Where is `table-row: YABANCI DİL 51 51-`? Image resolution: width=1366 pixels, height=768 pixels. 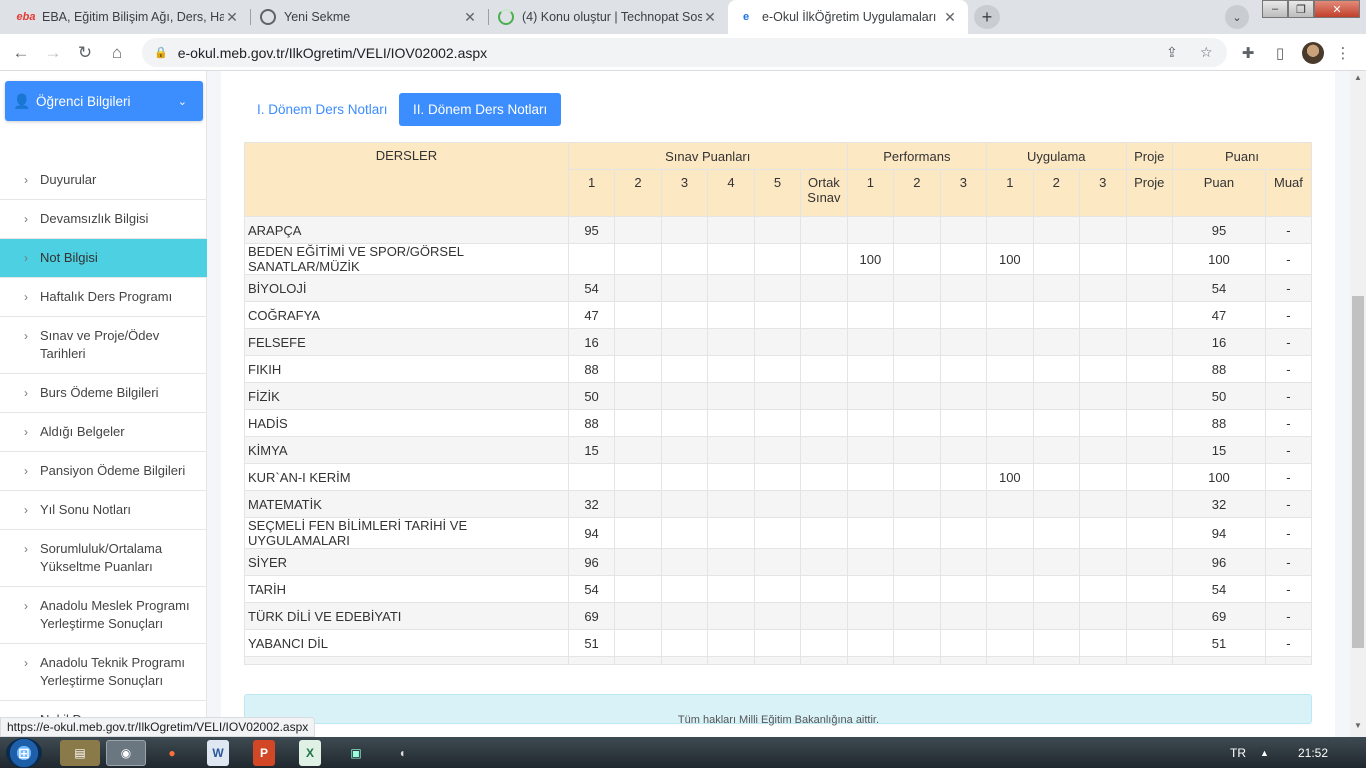 table-row: YABANCI DİL 51 51- is located at coordinates (778, 643).